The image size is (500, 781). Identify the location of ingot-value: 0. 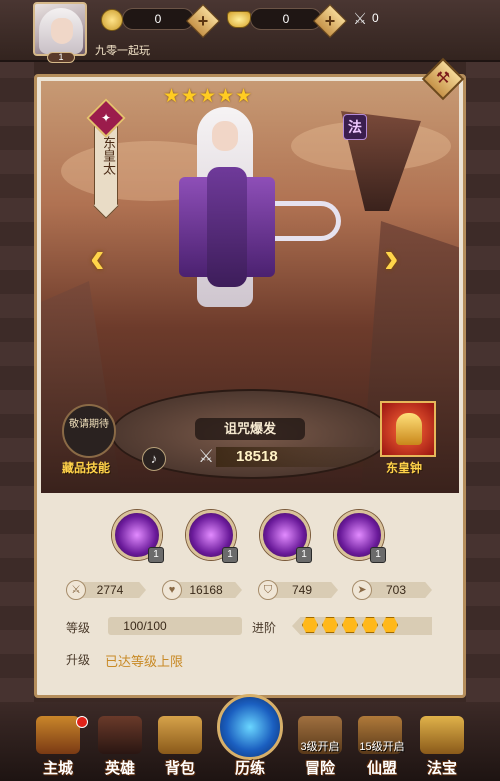
(286, 19).